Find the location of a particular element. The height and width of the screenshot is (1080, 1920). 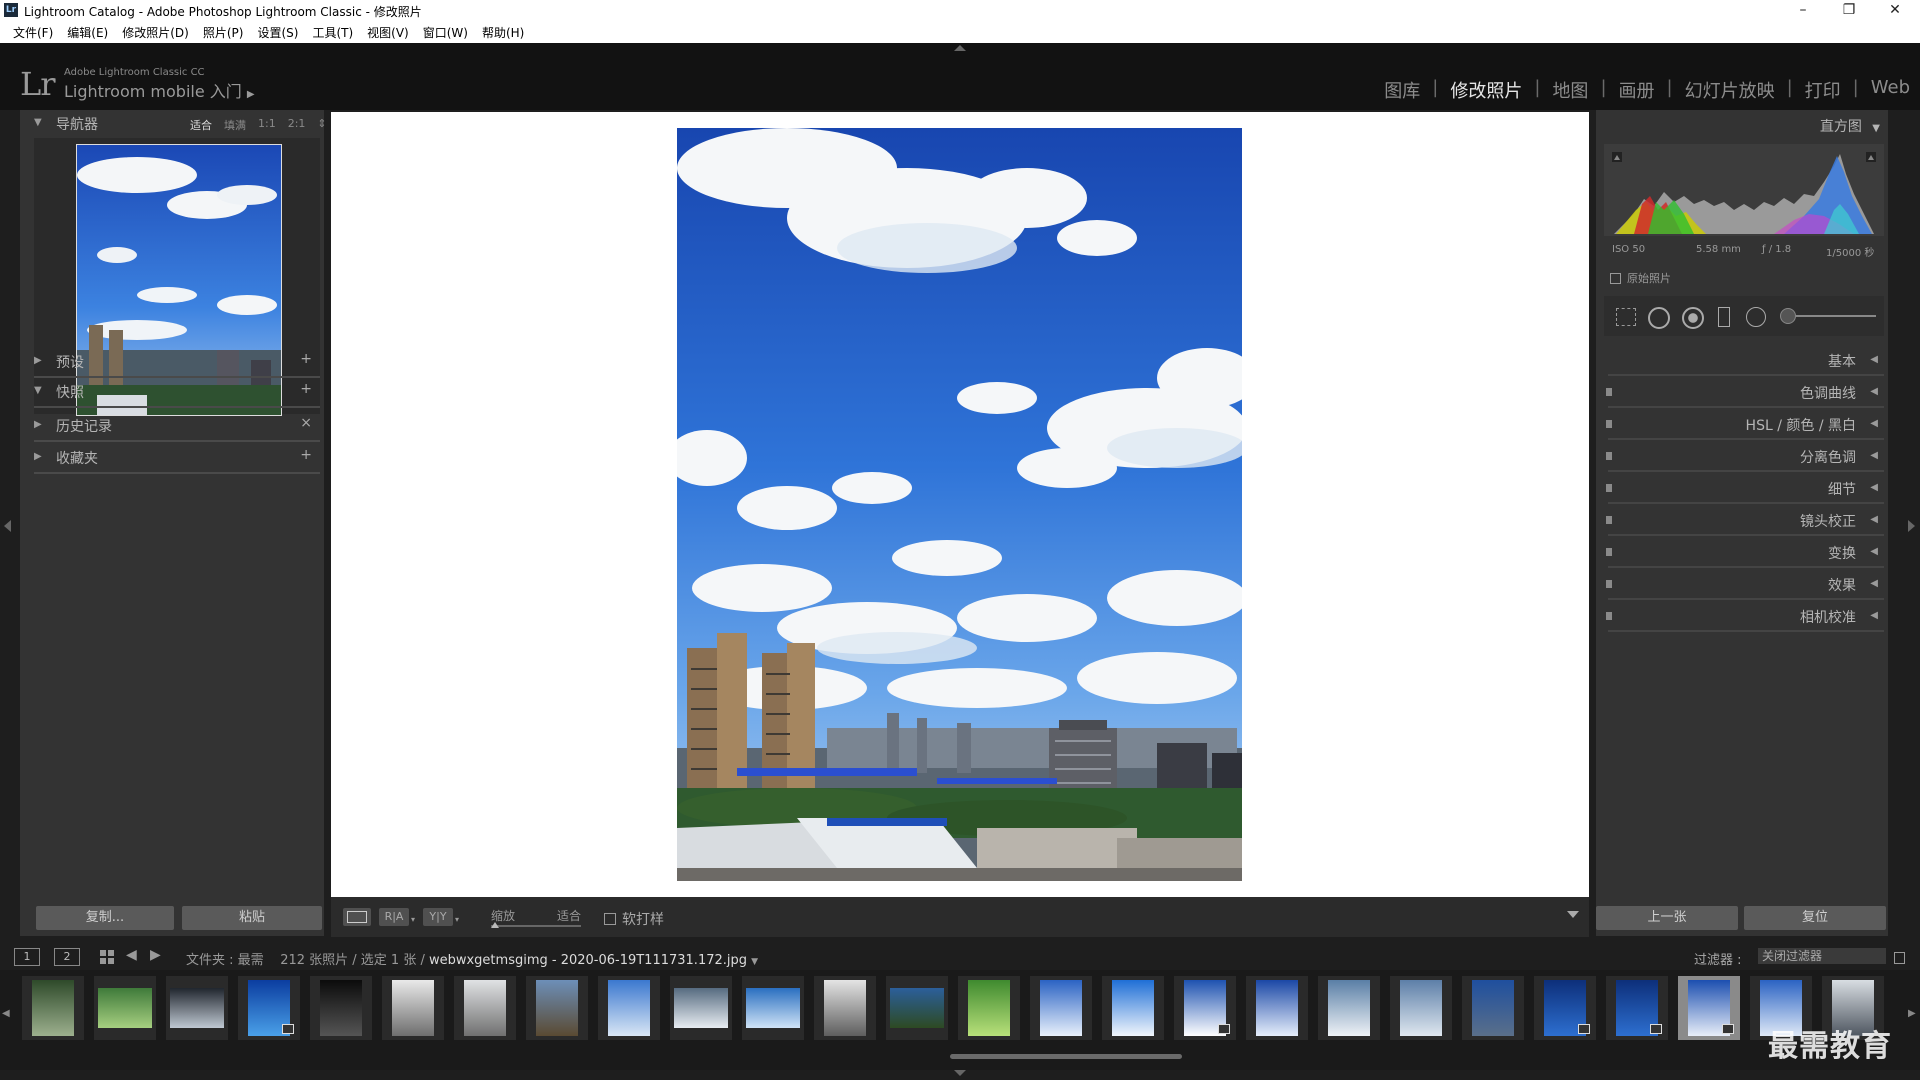

panel-tone-curve: 色调曲线 ◀ is located at coordinates (1744, 393).